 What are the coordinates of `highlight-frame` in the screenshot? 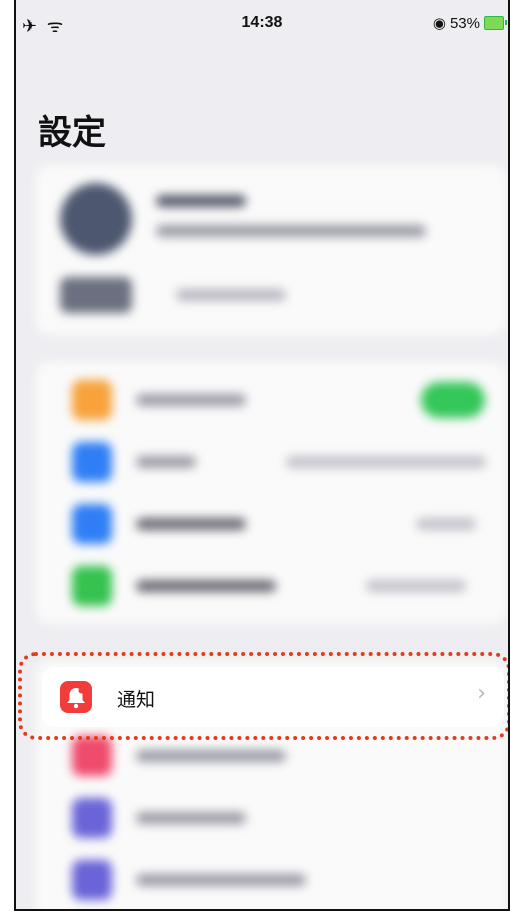 It's located at (263, 696).